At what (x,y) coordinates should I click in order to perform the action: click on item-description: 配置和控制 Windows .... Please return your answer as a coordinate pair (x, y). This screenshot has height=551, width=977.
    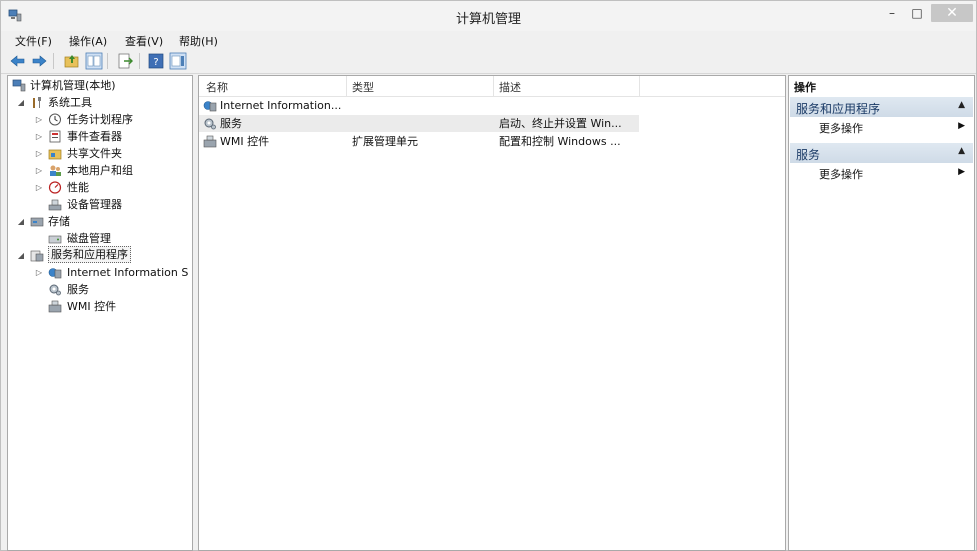
    Looking at the image, I should click on (560, 141).